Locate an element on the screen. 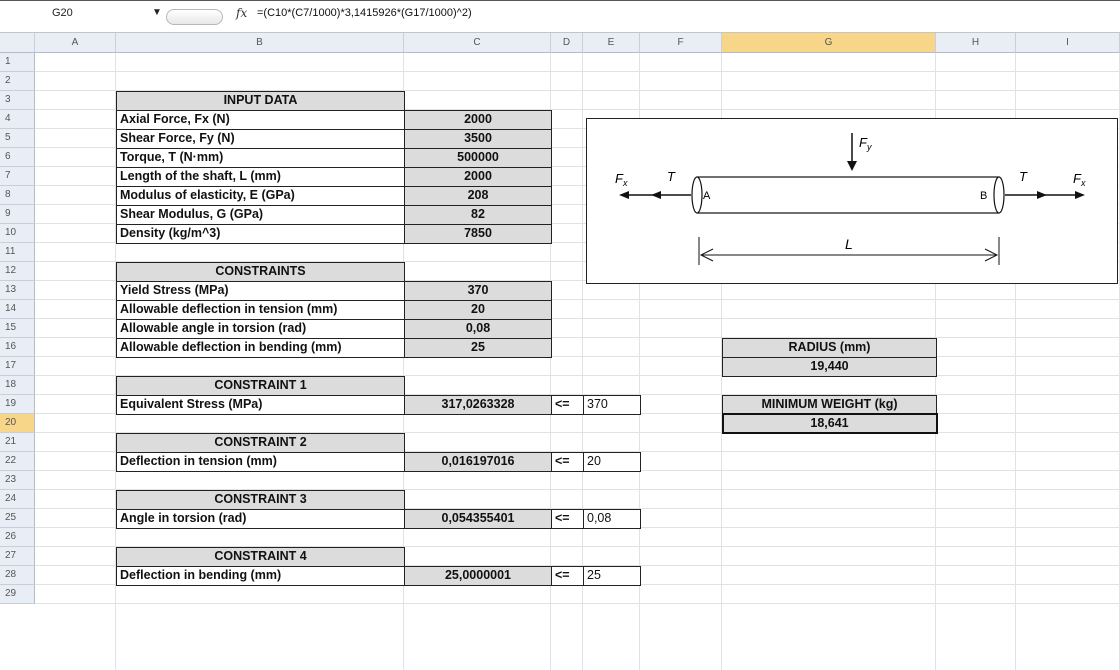 Image resolution: width=1120 pixels, height=670 pixels. constraint-value: 370 is located at coordinates (478, 291).